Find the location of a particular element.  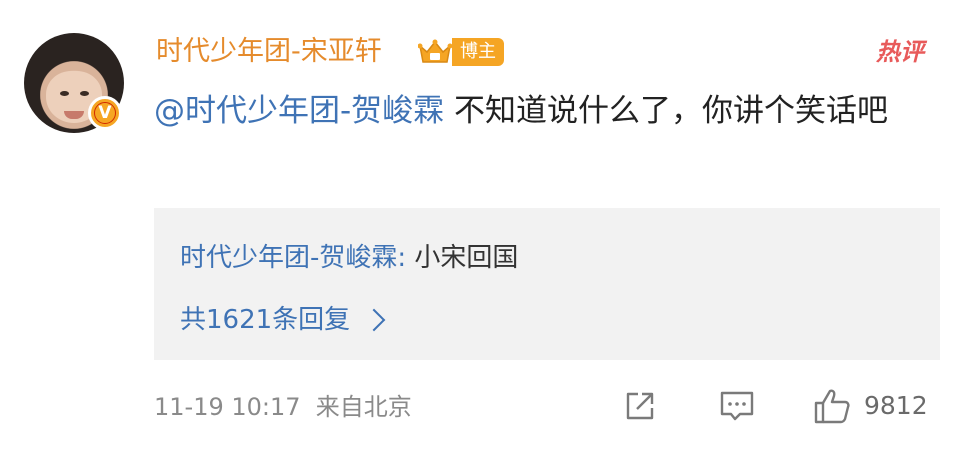

verified-badge-letter: V is located at coordinates (105, 113).